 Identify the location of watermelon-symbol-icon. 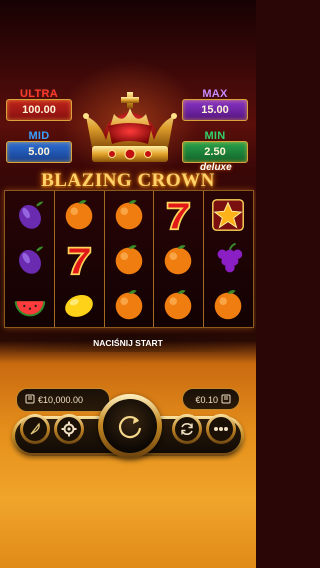
(29, 304).